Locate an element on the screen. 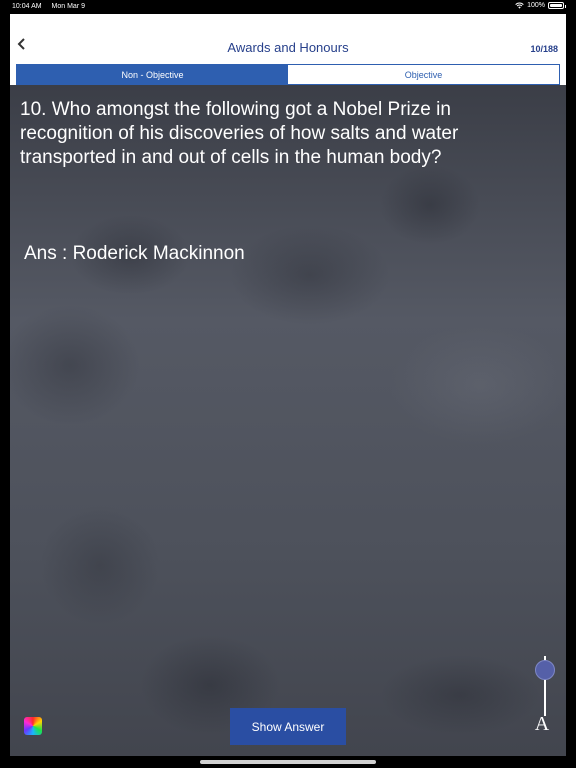  status-time: 10:04 AM is located at coordinates (27, 6).